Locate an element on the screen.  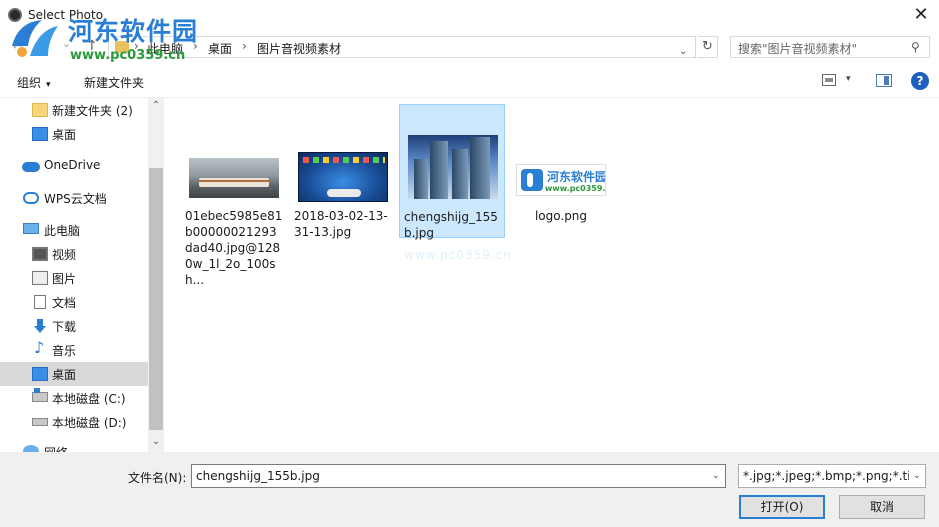
app-icon is located at coordinates (15, 15).